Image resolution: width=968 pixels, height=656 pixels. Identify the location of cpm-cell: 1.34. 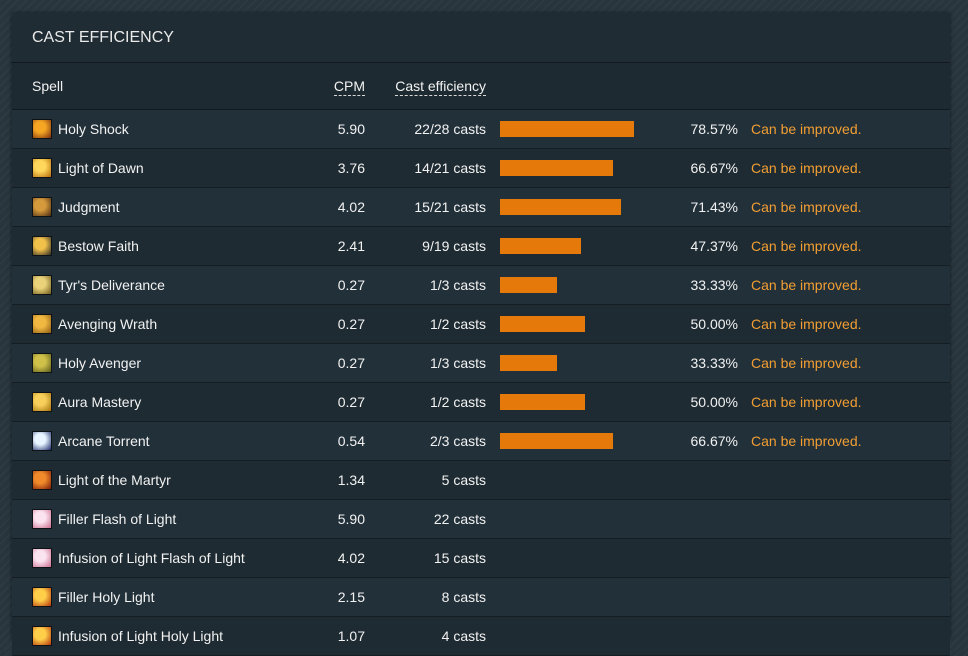
(335, 480).